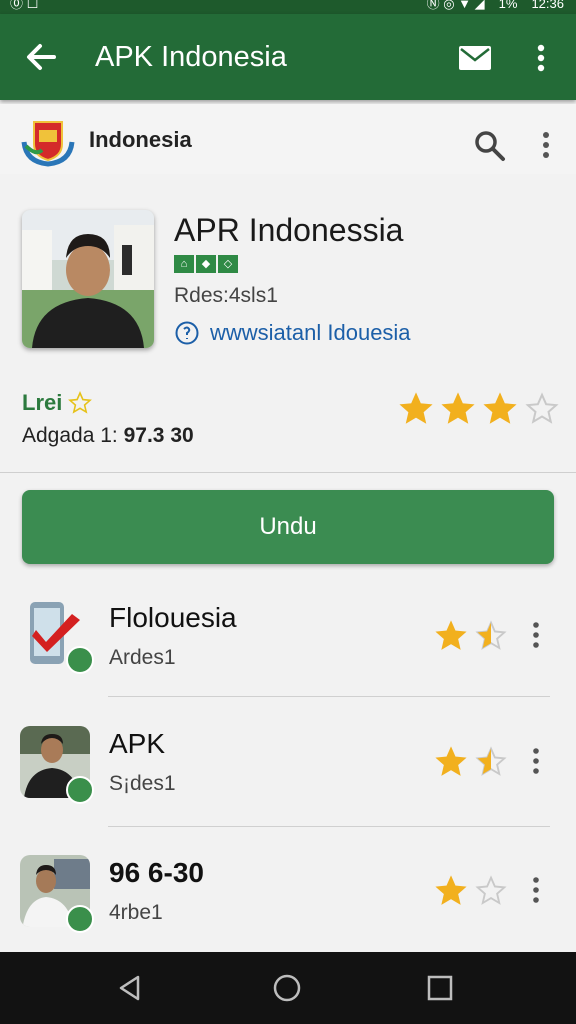 Image resolution: width=576 pixels, height=1024 pixels. I want to click on aggregate-value: 97.3 30, so click(158, 435).